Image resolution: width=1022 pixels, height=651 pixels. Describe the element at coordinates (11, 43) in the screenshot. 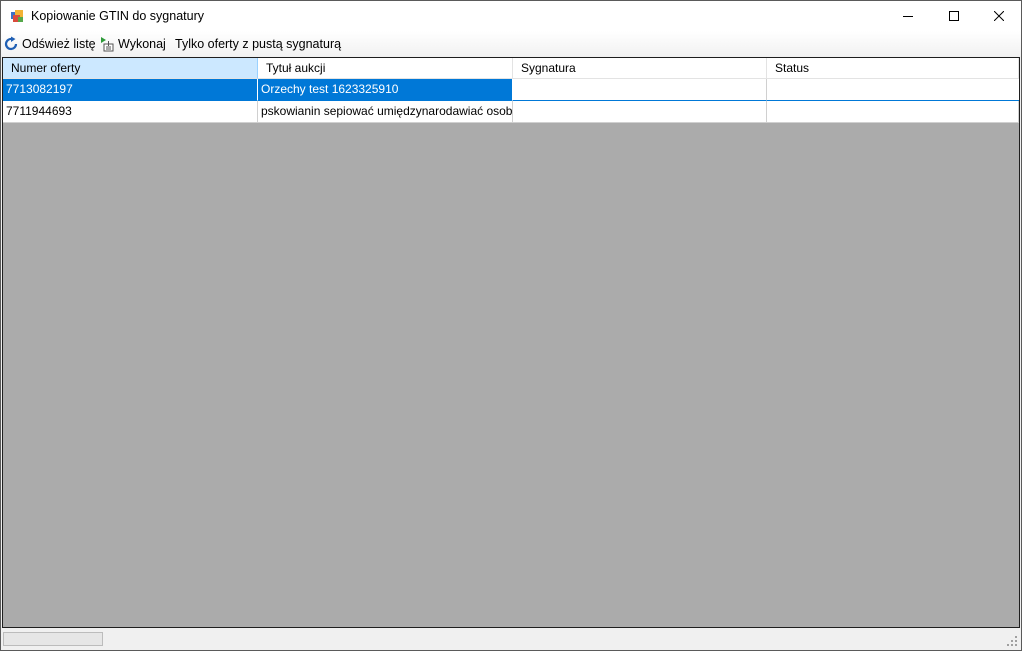

I see `refresh-icon` at that location.